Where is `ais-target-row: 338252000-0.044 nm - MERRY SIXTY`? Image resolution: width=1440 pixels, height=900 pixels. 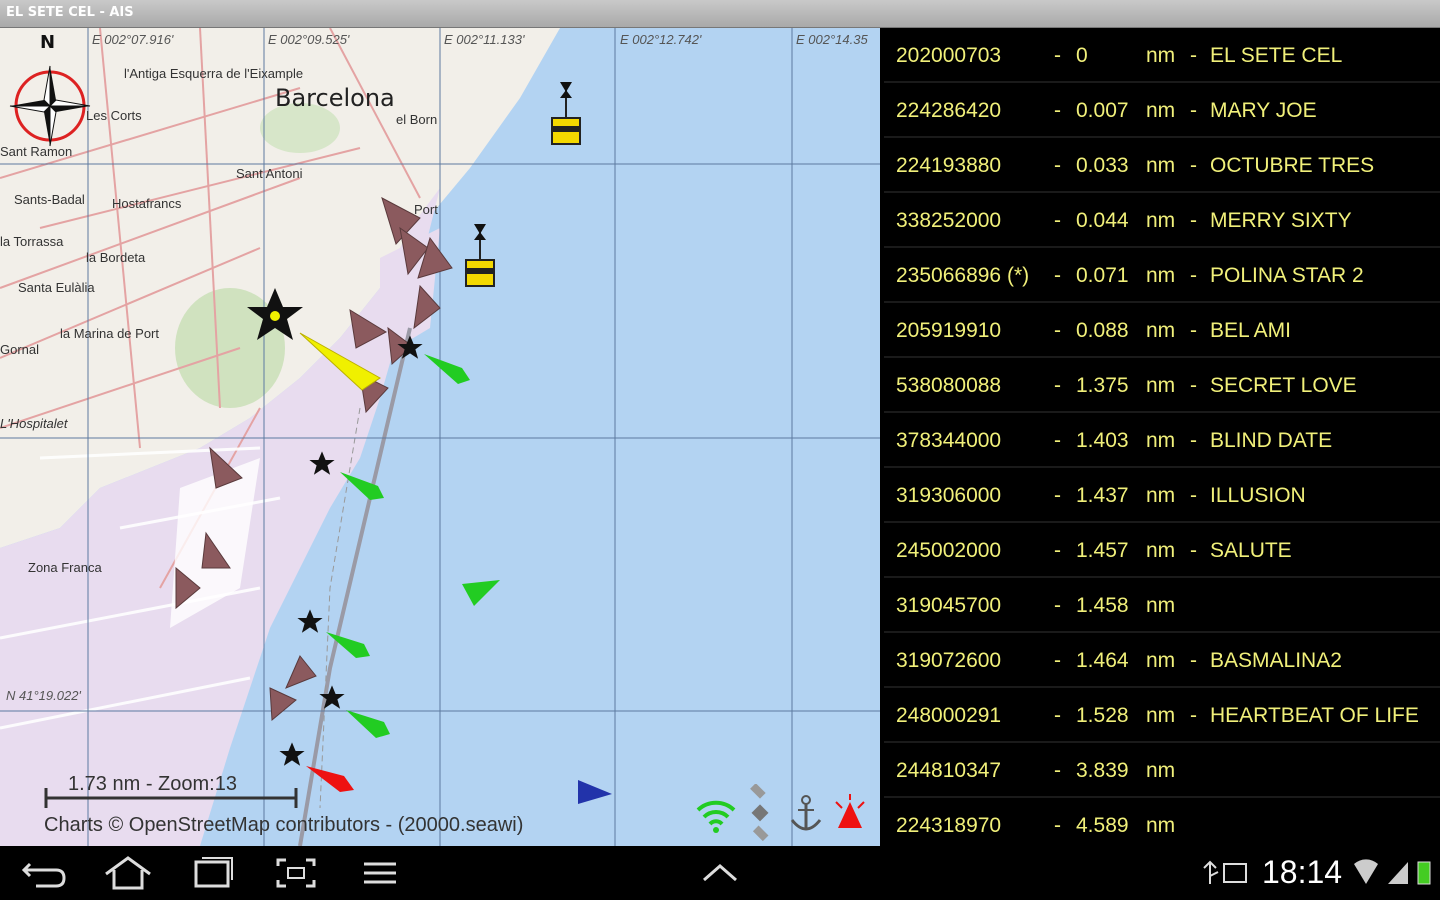 ais-target-row: 338252000-0.044 nm - MERRY SIXTY is located at coordinates (1162, 220).